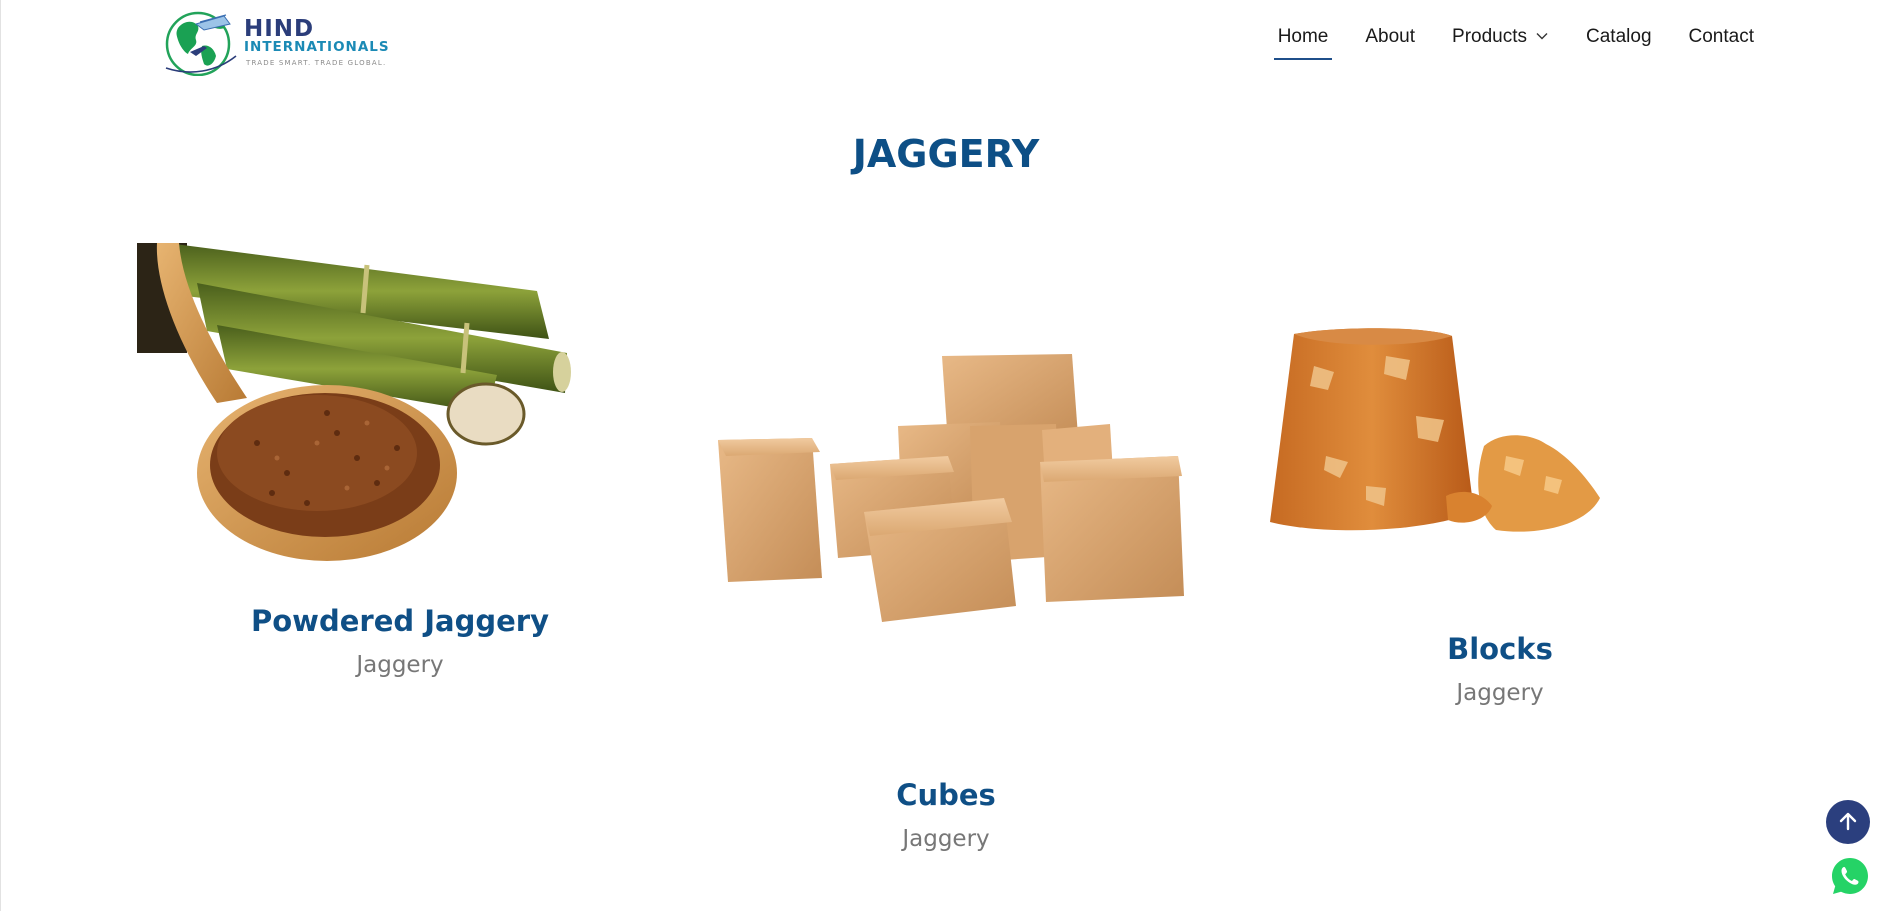 The width and height of the screenshot is (1892, 911). I want to click on nav-about-label: About, so click(1390, 36).